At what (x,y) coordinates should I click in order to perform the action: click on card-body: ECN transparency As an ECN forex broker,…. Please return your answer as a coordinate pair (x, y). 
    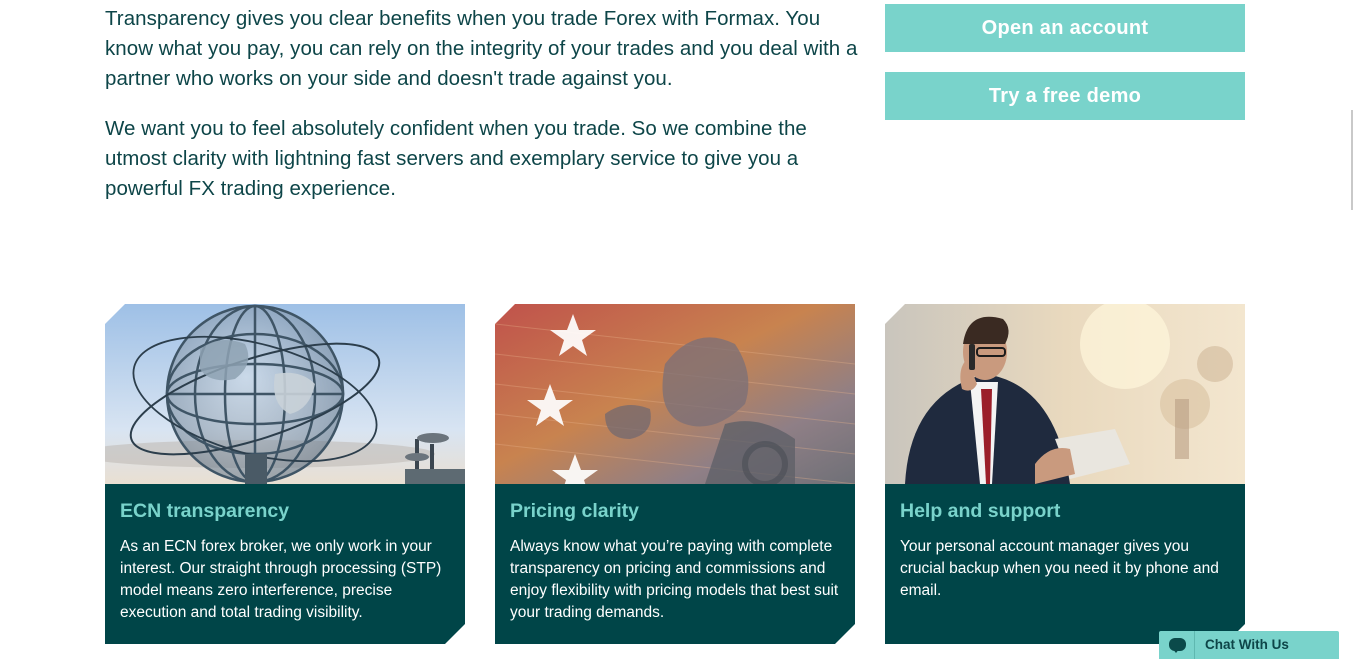
    Looking at the image, I should click on (285, 564).